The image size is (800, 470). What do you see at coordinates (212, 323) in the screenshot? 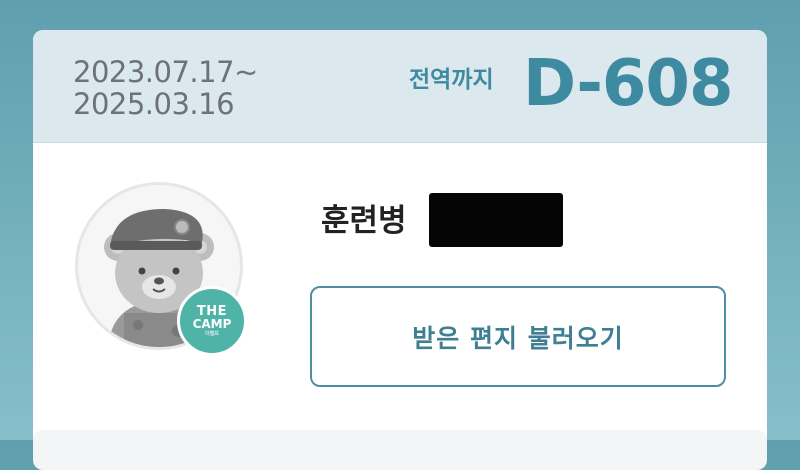
I see `badge-line2: CAMP` at bounding box center [212, 323].